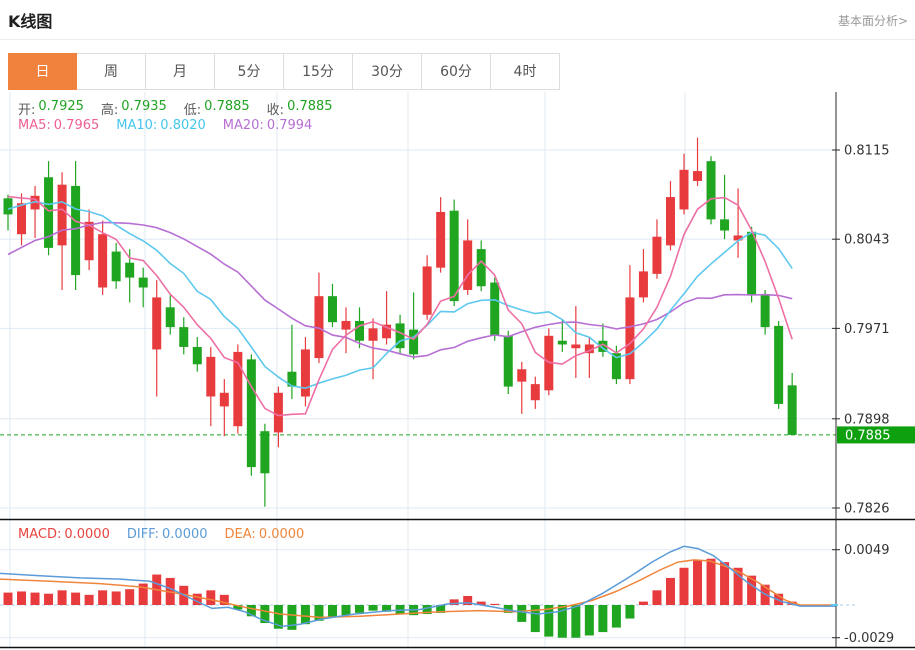 This screenshot has width=915, height=650. Describe the element at coordinates (868, 435) in the screenshot. I see `svg-text: 0.7885` at that location.